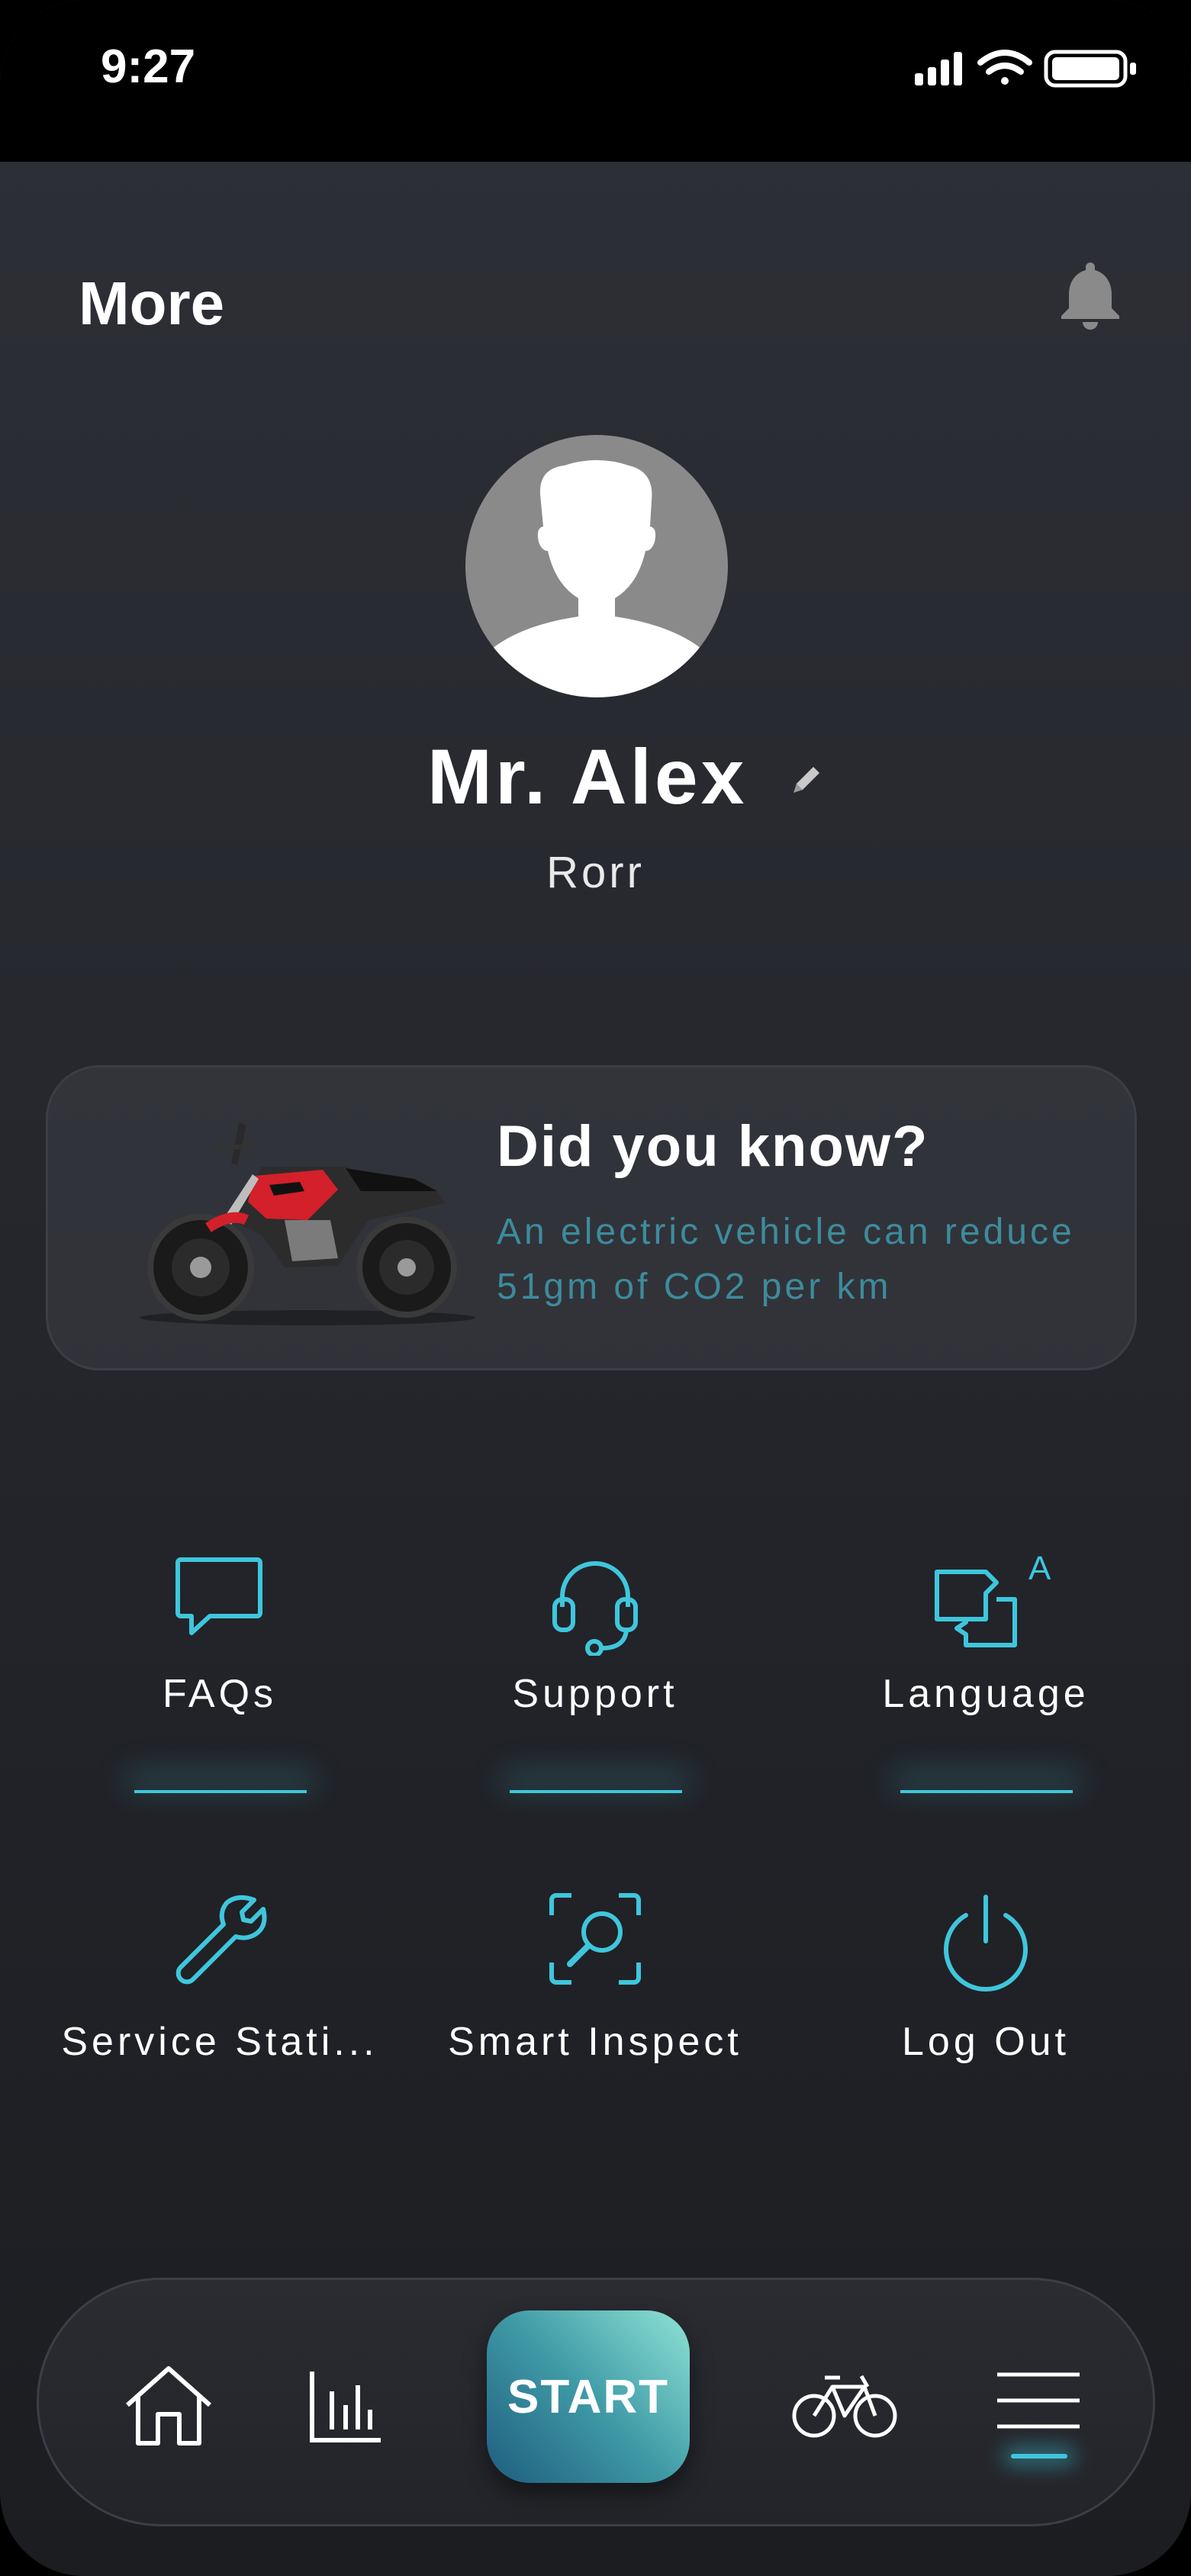 The height and width of the screenshot is (2576, 1191). I want to click on language-button: A Language, so click(986, 1675).